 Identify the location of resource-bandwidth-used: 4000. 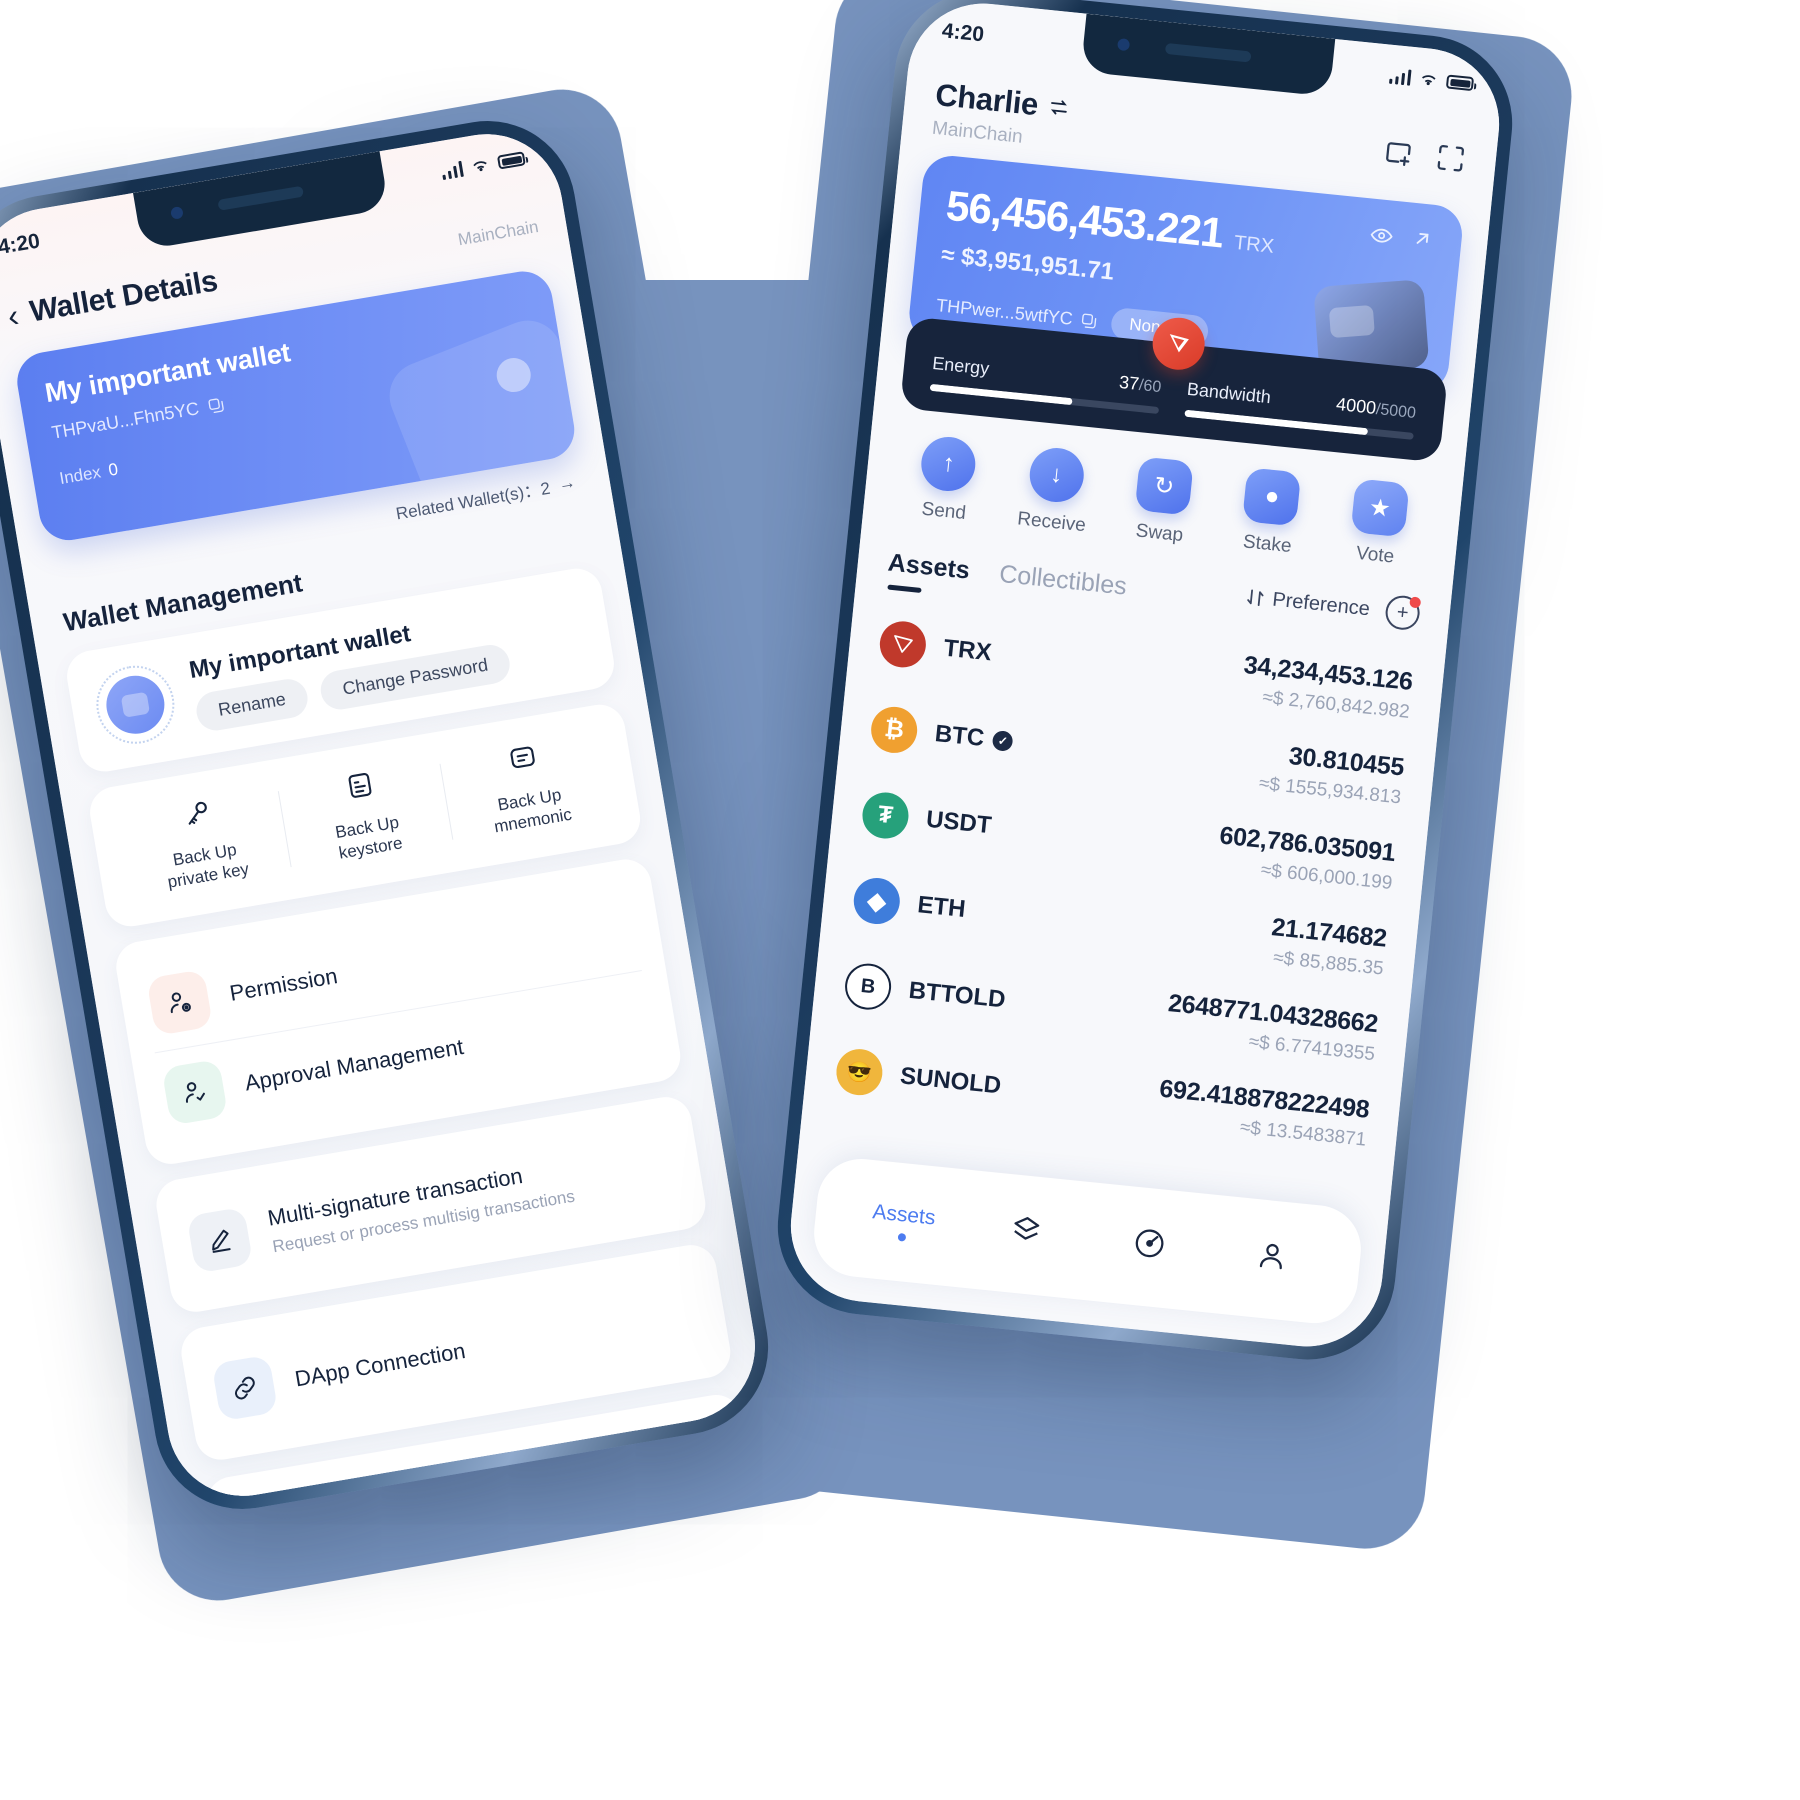
(1356, 405).